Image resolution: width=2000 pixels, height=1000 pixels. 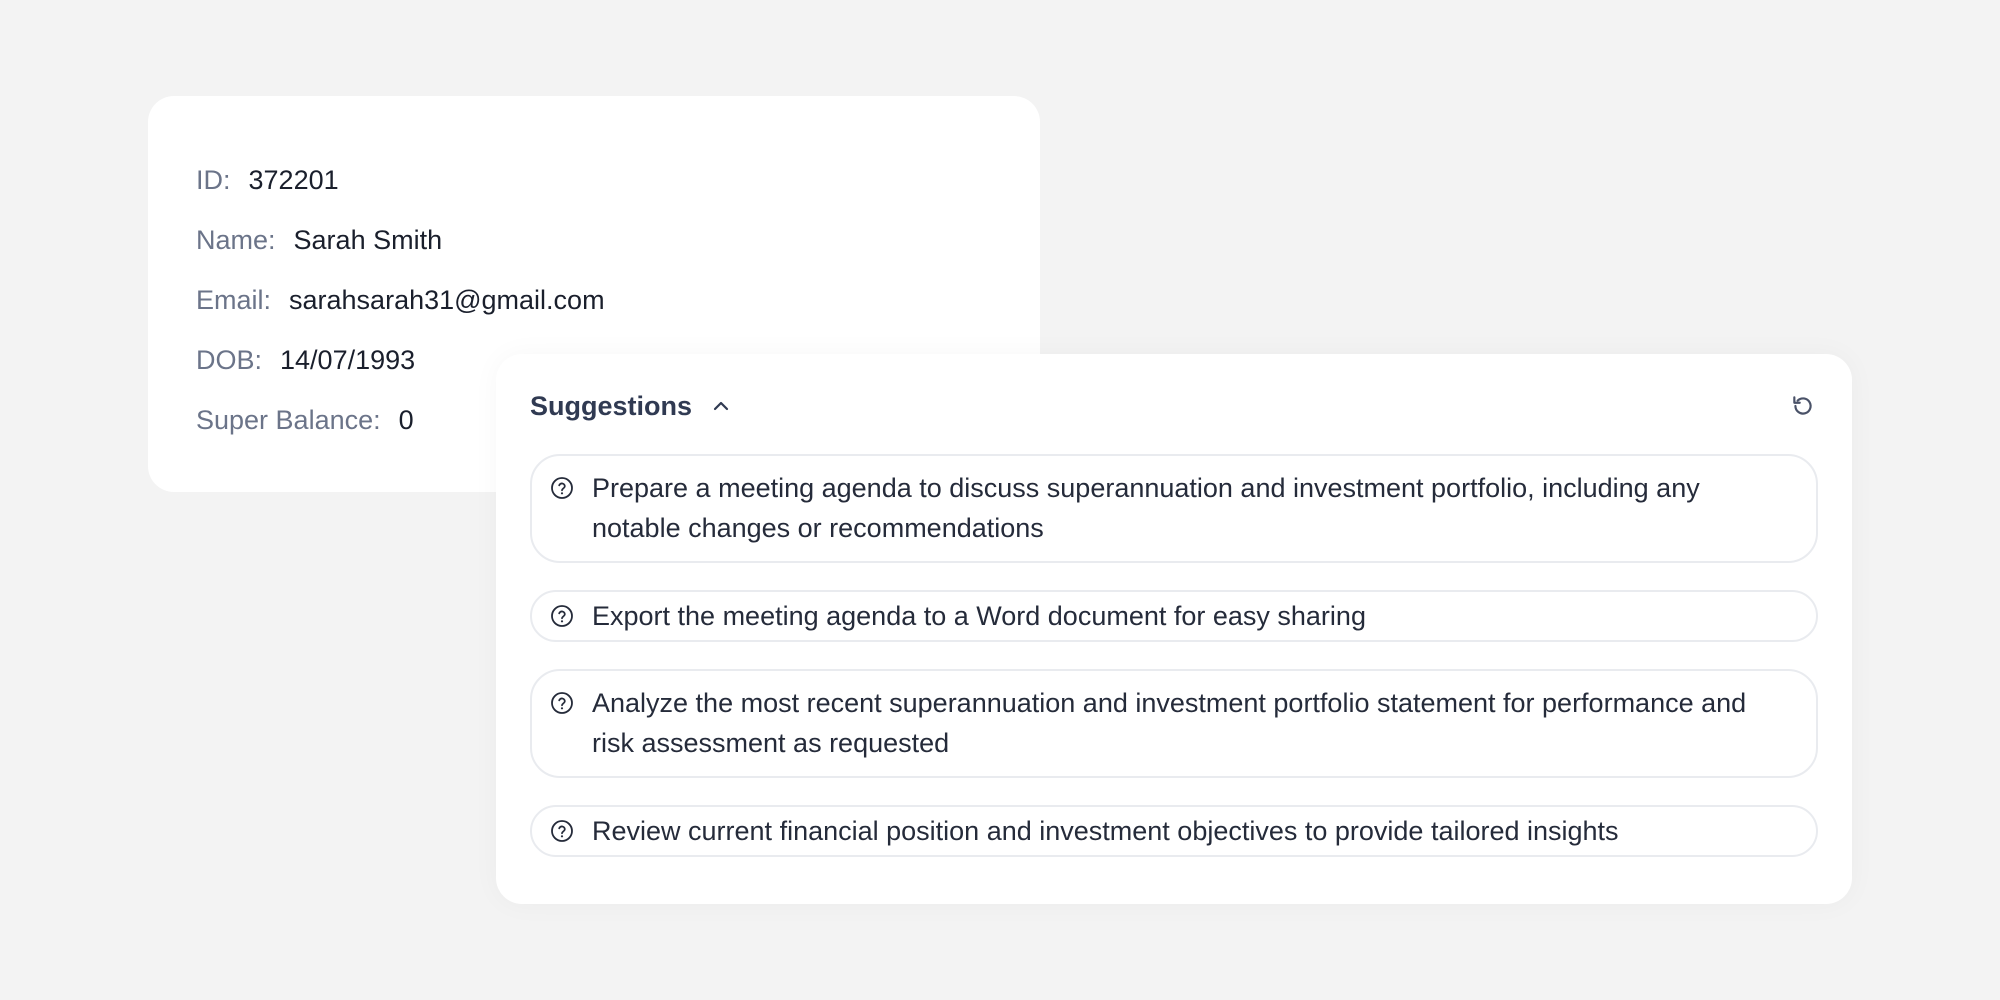 I want to click on field-value-id: 372201, so click(x=293, y=180).